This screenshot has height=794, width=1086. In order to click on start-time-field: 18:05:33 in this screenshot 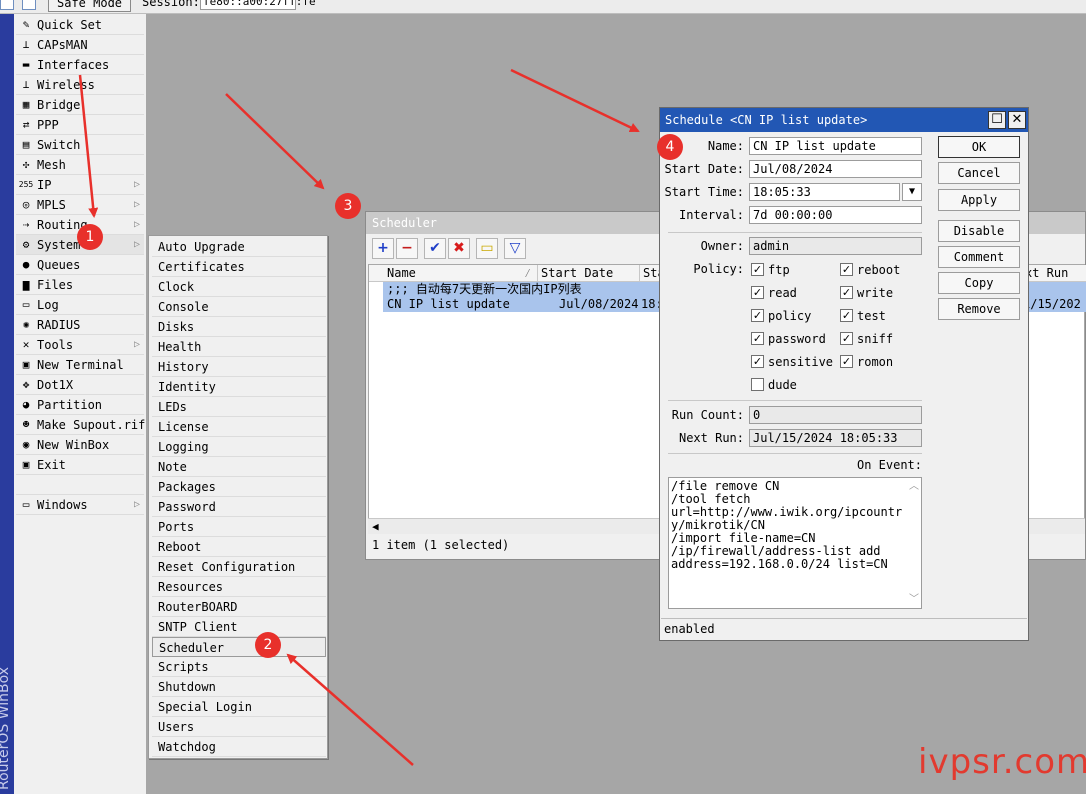, I will do `click(824, 192)`.